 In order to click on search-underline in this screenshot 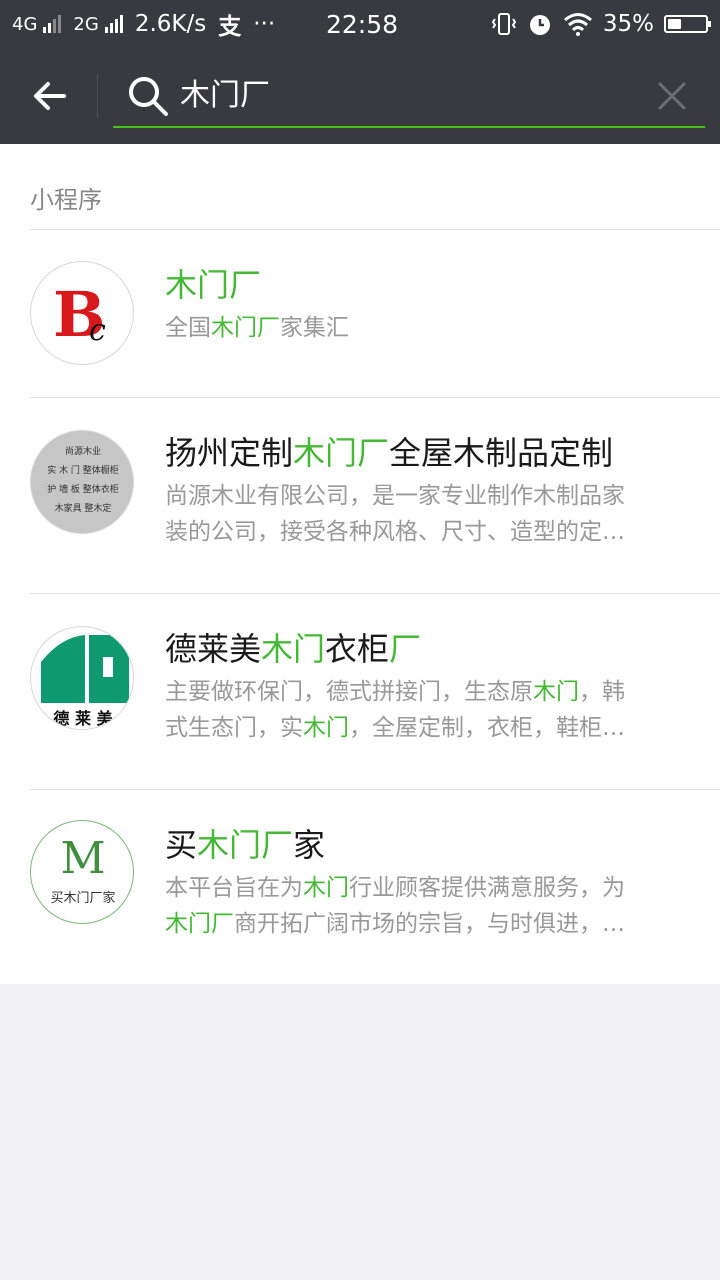, I will do `click(409, 127)`.